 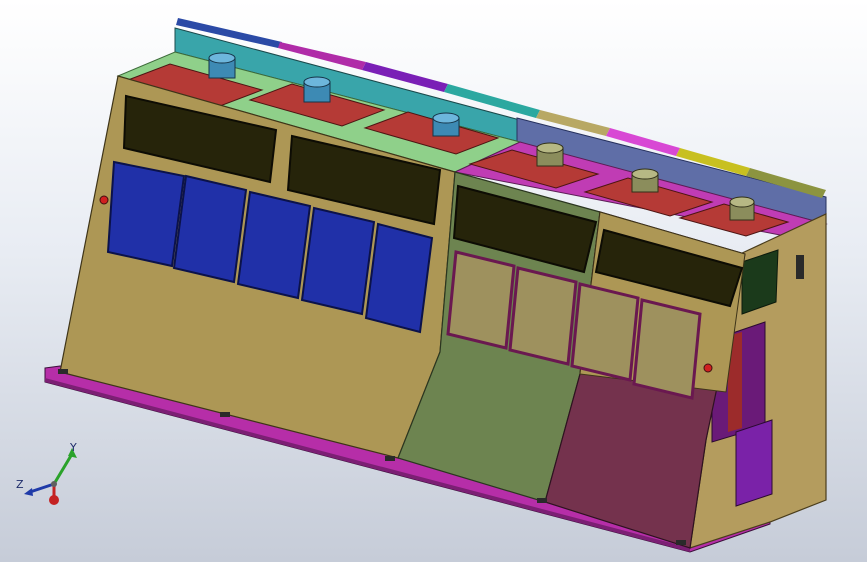 What do you see at coordinates (20, 484) in the screenshot?
I see `z-axis-label: Z` at bounding box center [20, 484].